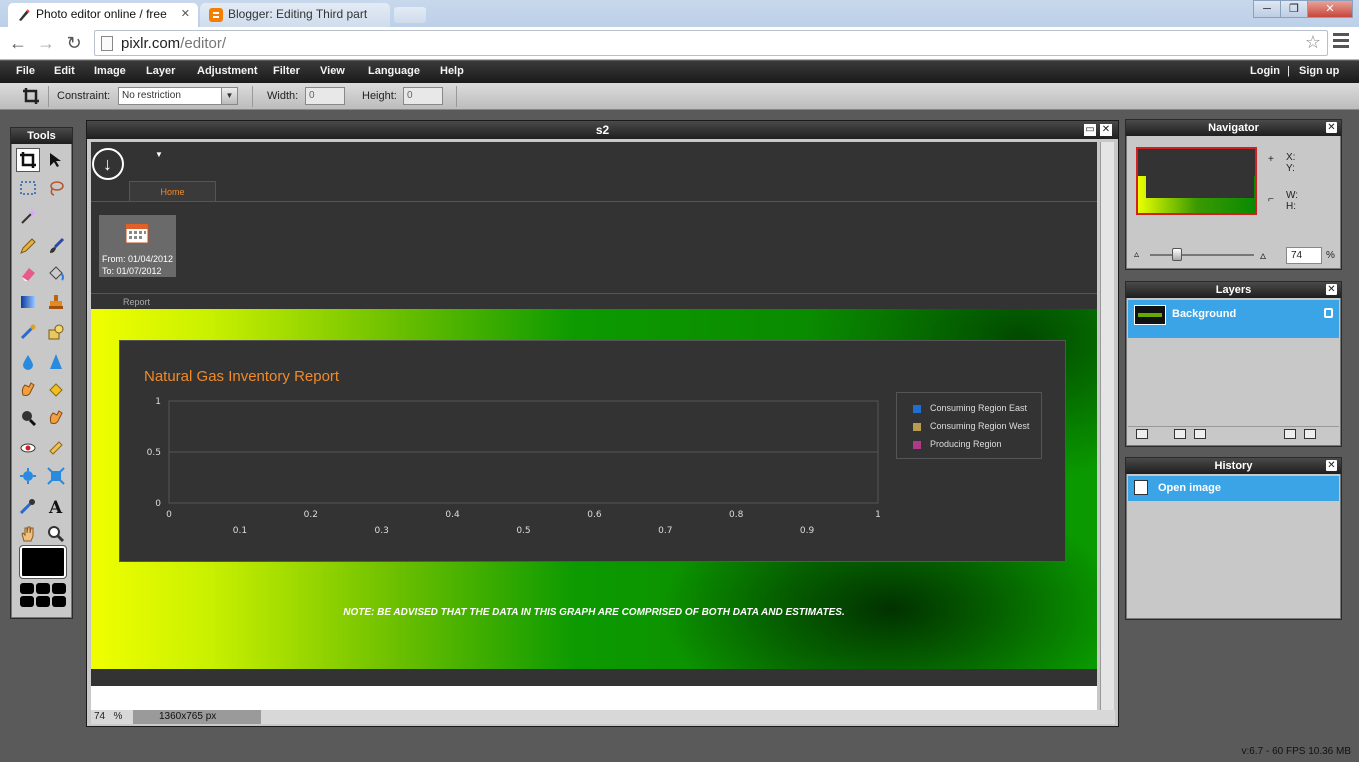 The image size is (1359, 762). What do you see at coordinates (1310, 434) in the screenshot?
I see `trash-icon` at bounding box center [1310, 434].